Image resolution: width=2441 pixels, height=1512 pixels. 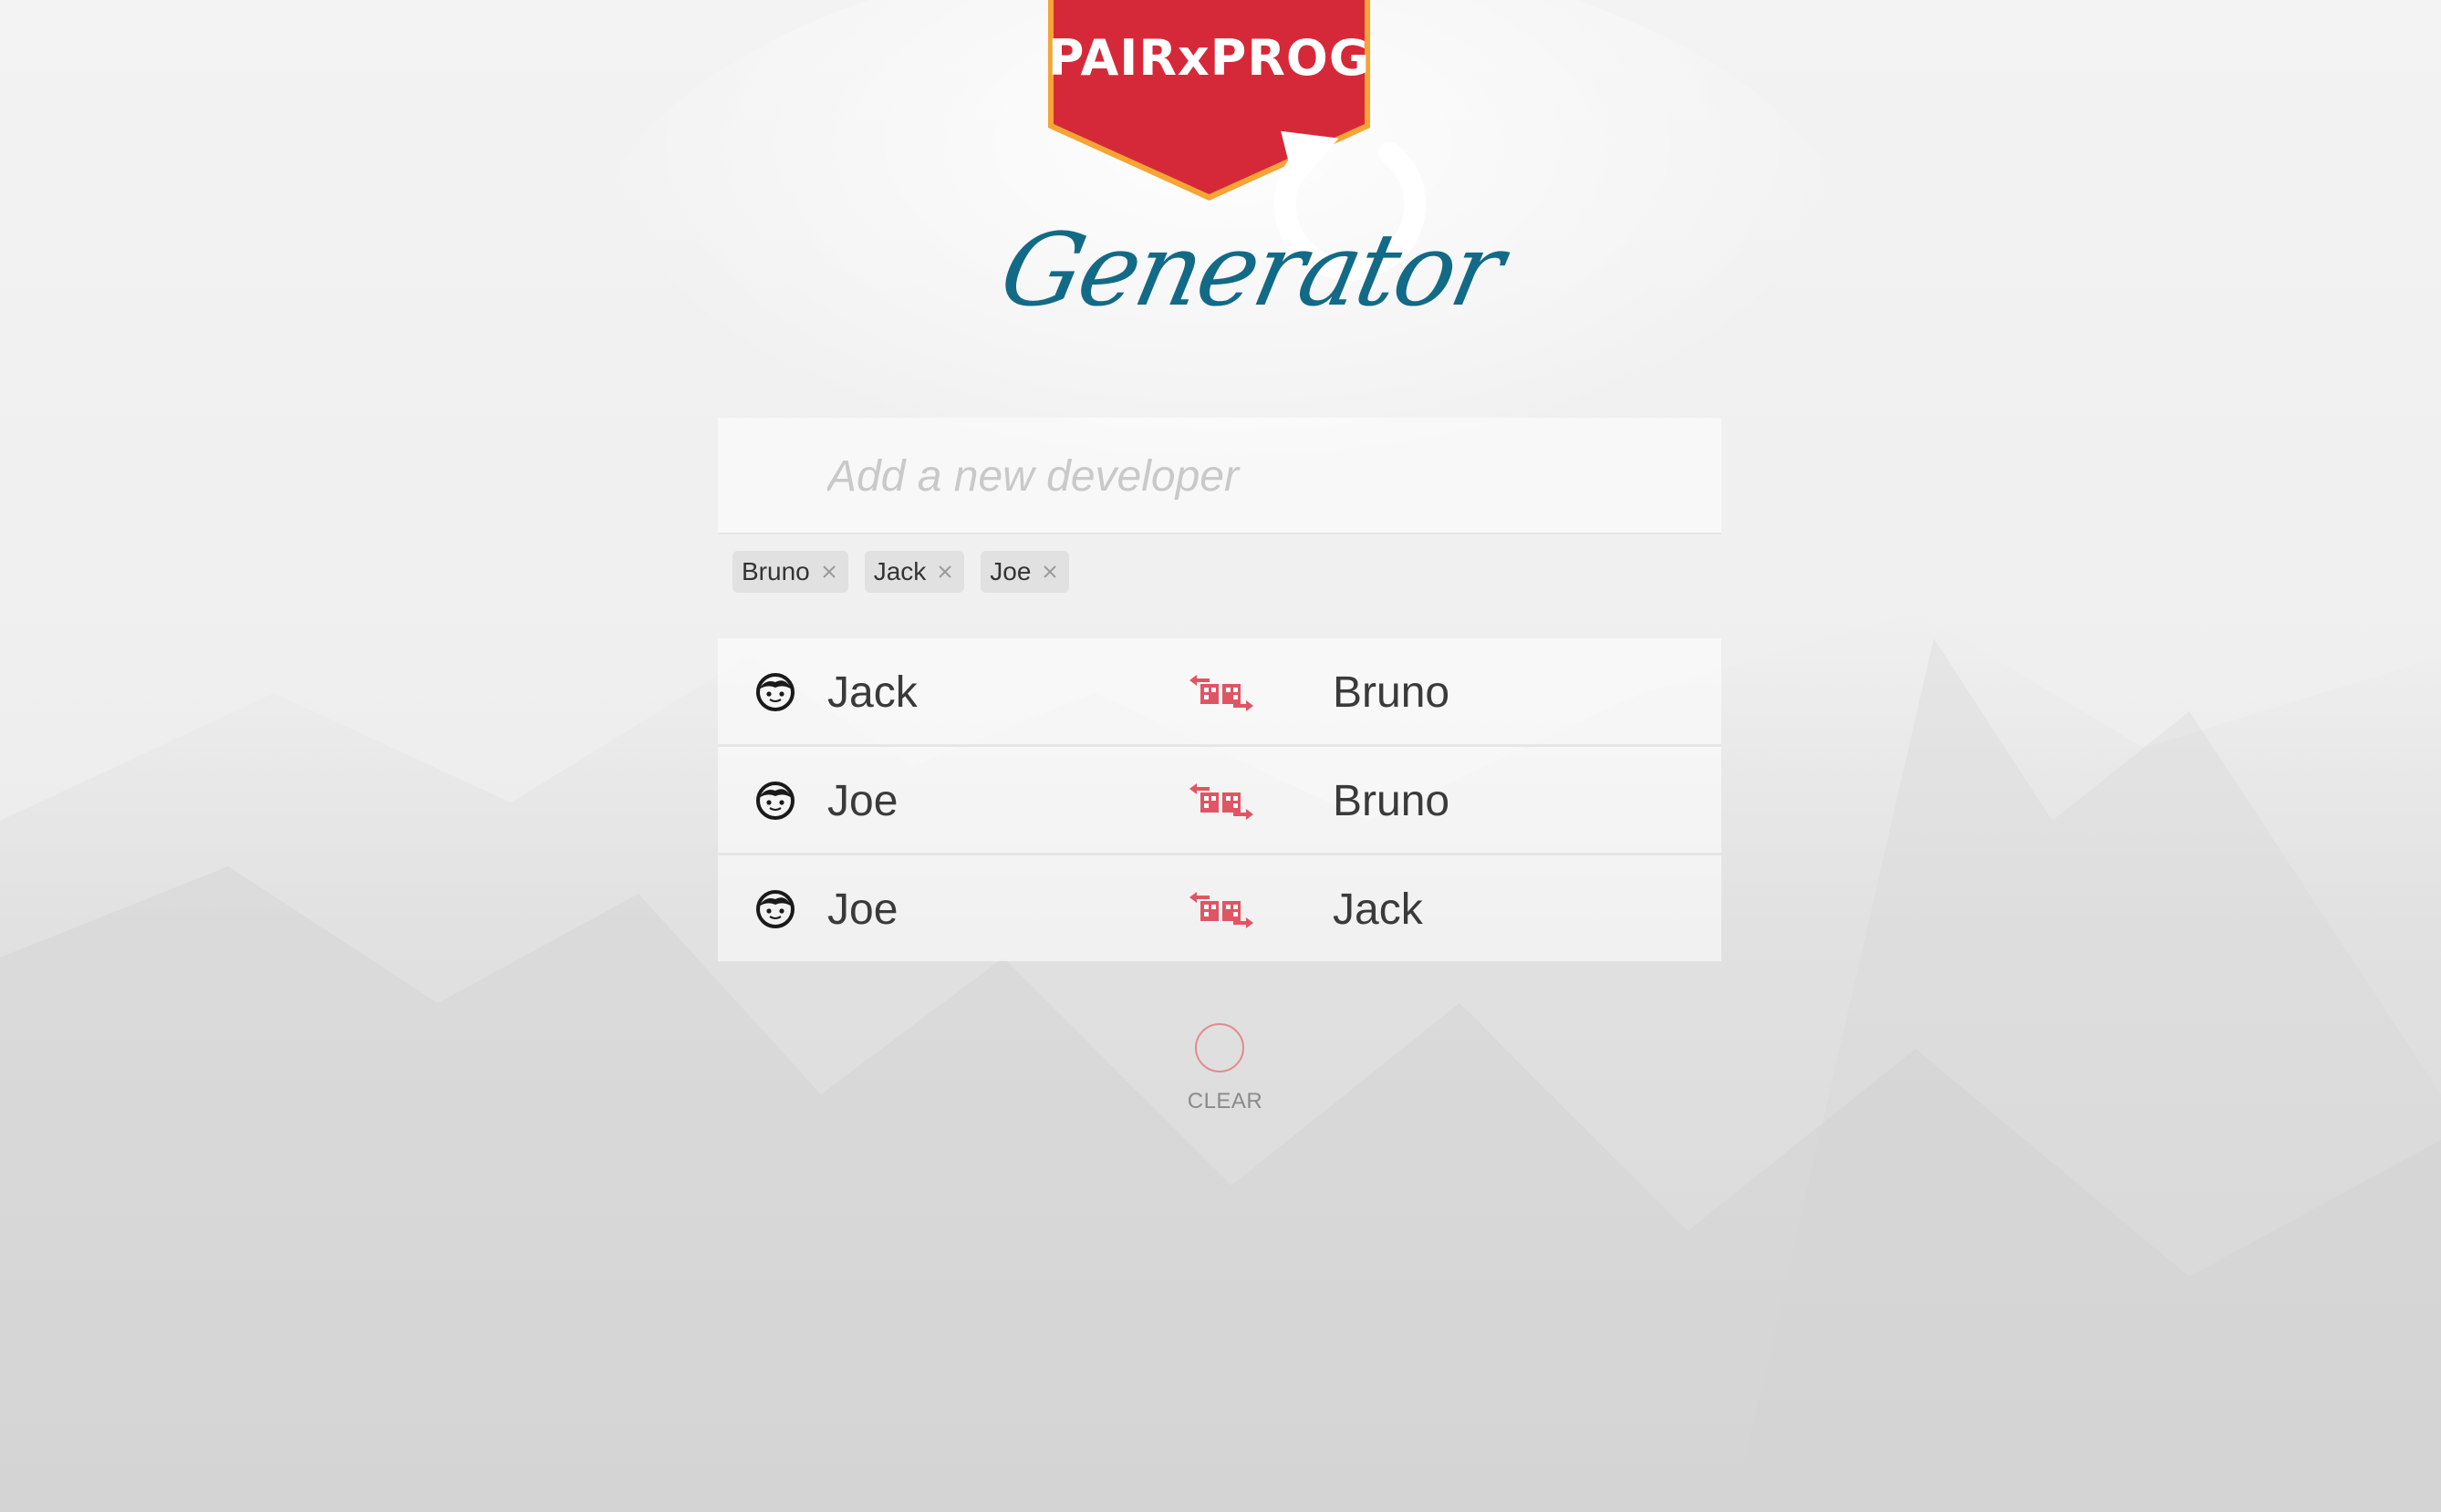 I want to click on pair-row: Joe Jack, so click(x=1219, y=908).